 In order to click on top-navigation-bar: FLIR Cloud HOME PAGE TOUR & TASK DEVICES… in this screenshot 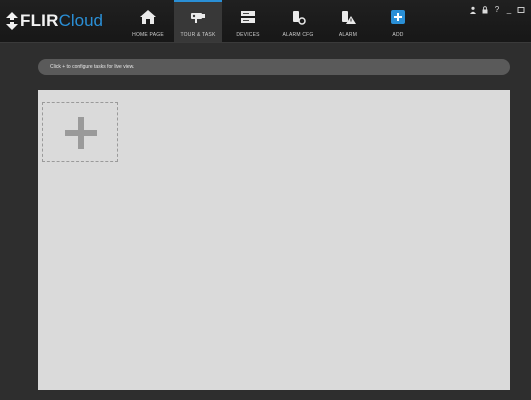, I will do `click(265, 21)`.